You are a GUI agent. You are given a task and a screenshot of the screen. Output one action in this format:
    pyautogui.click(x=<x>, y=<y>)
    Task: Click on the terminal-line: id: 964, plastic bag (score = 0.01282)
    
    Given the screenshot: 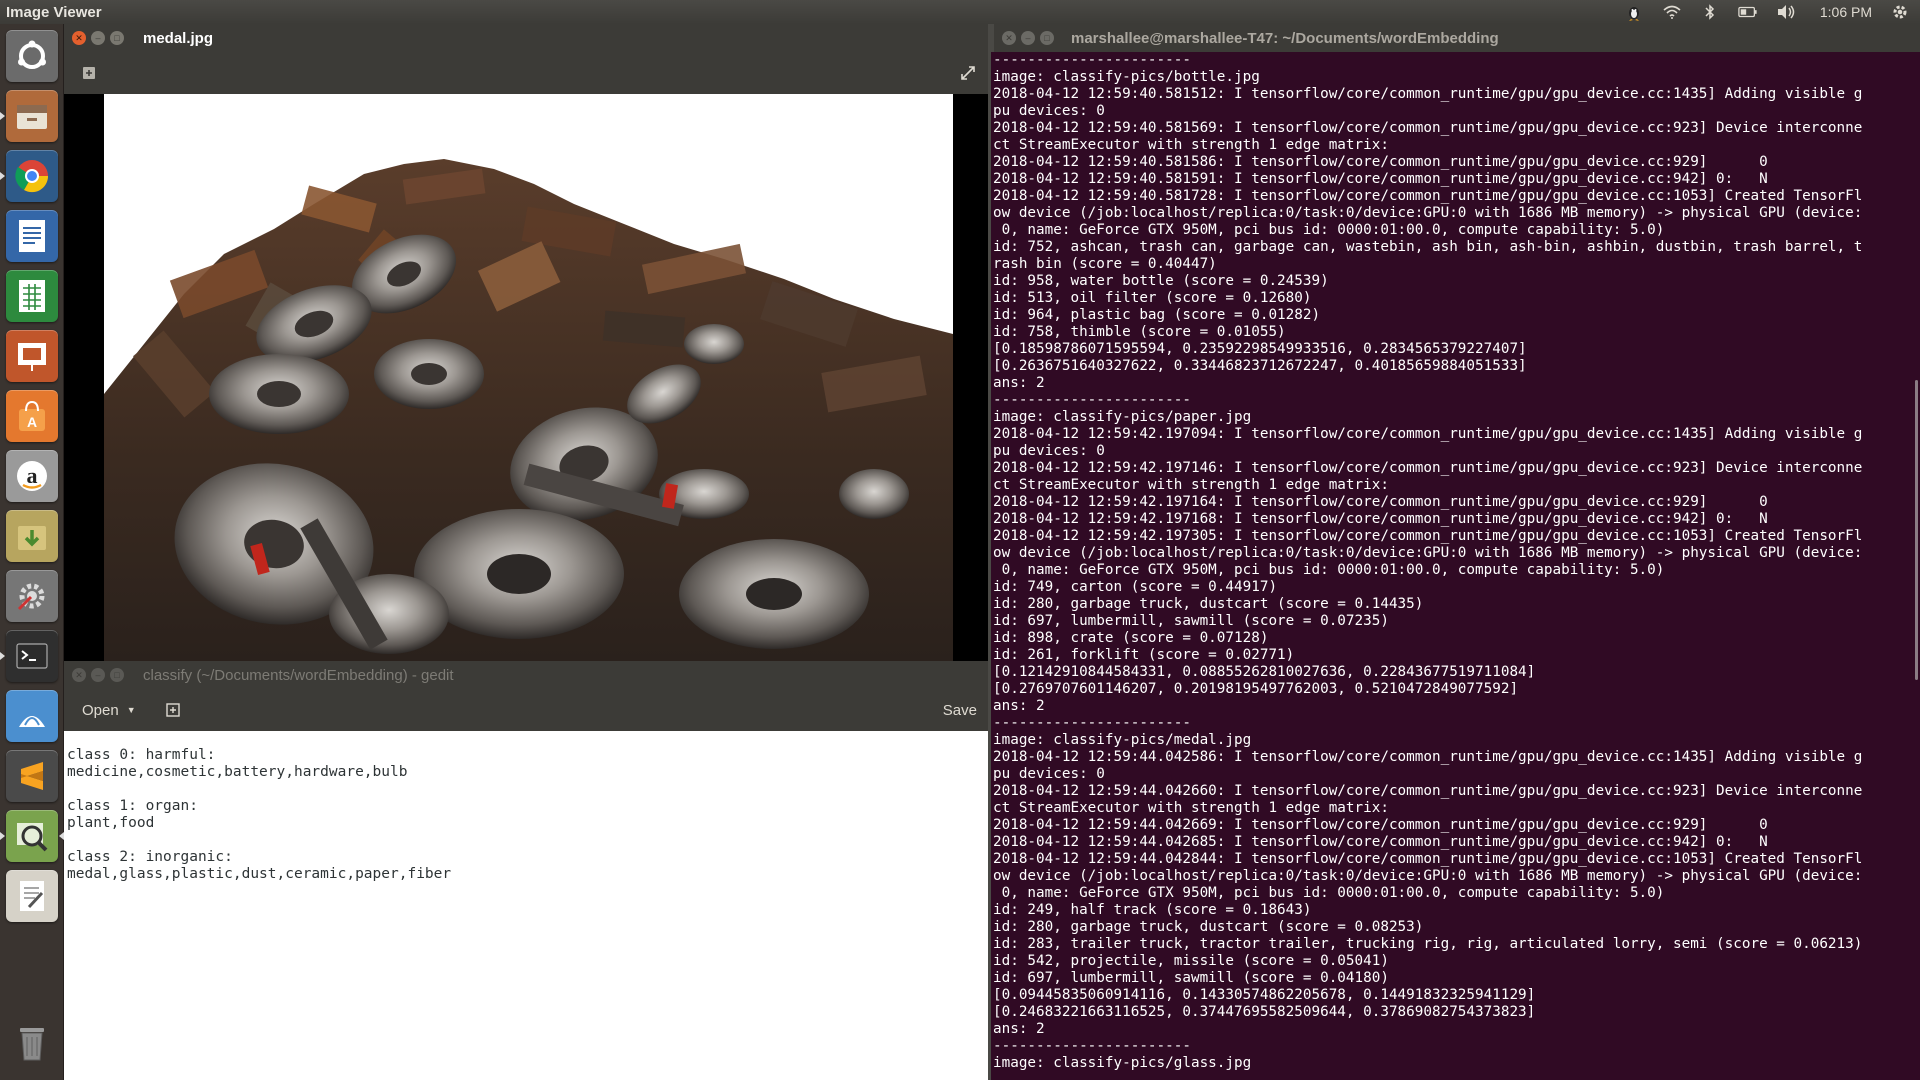 What is the action you would take?
    pyautogui.click(x=1157, y=315)
    